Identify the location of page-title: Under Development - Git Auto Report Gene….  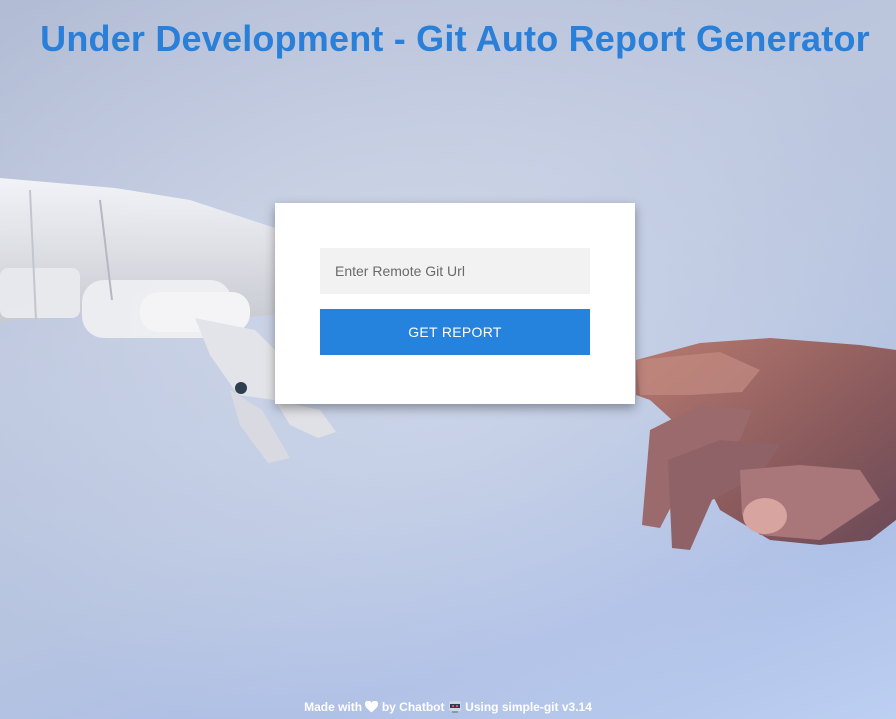
(455, 38).